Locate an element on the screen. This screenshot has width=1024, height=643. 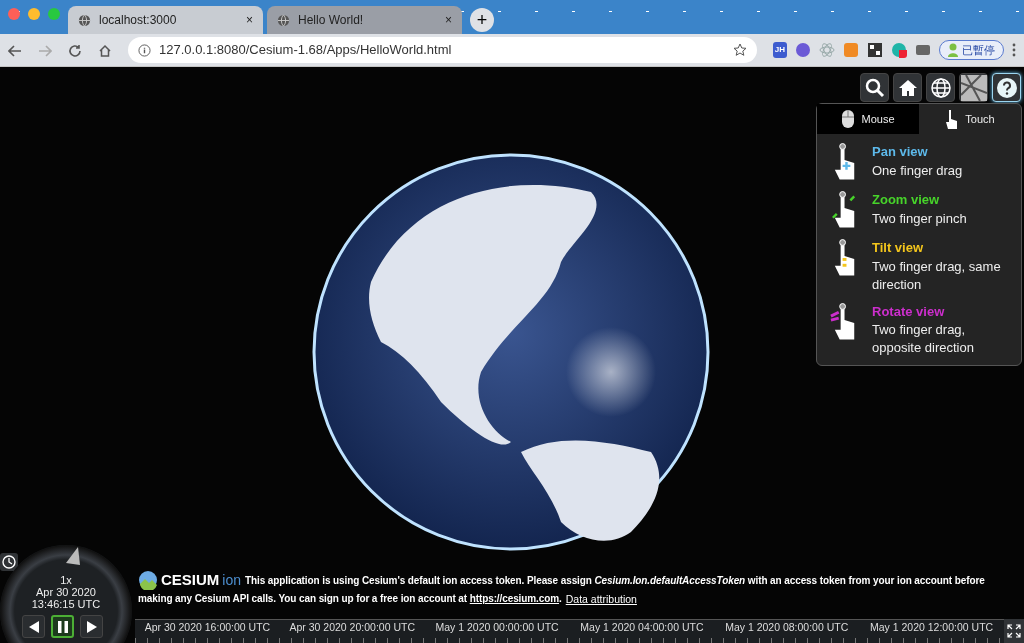
home-icon is located at coordinates (907, 87).